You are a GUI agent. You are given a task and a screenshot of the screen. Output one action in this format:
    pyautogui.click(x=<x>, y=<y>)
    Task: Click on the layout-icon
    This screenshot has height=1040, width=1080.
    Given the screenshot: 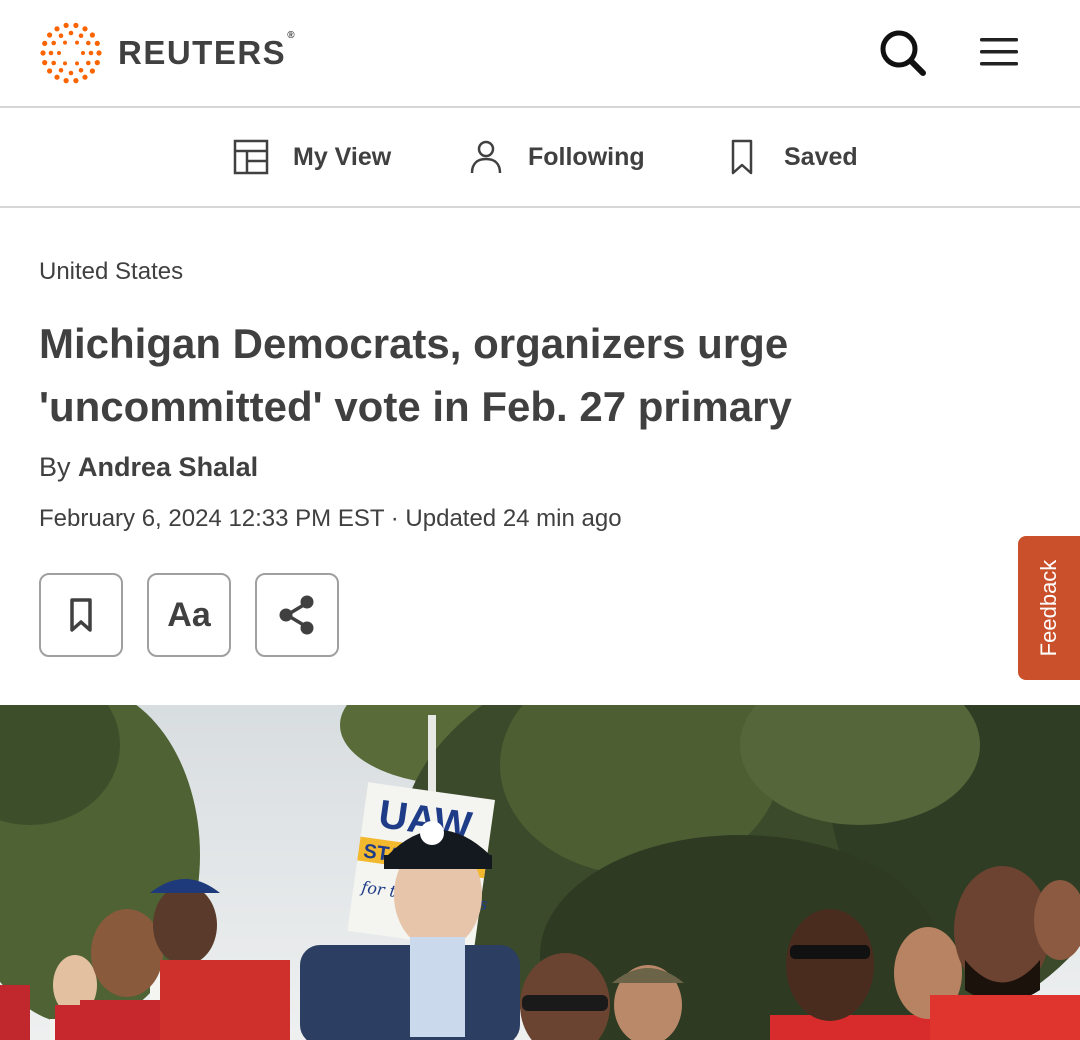 What is the action you would take?
    pyautogui.click(x=251, y=157)
    